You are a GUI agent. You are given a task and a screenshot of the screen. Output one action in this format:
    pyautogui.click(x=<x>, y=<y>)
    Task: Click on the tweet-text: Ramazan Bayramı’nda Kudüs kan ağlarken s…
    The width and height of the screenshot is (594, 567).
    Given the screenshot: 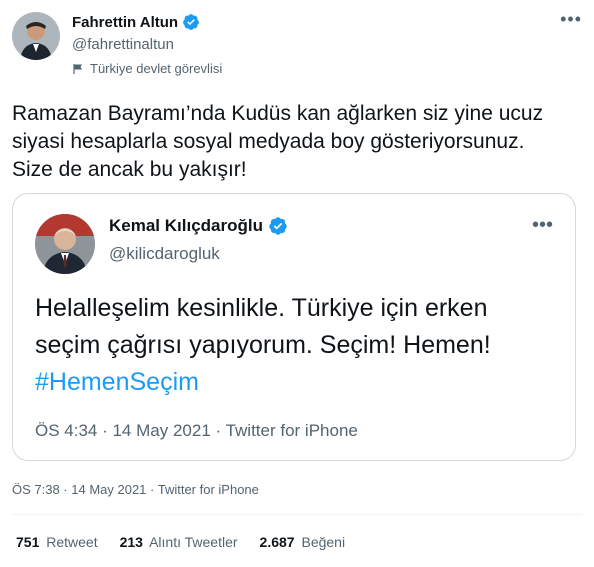 What is the action you would take?
    pyautogui.click(x=297, y=142)
    